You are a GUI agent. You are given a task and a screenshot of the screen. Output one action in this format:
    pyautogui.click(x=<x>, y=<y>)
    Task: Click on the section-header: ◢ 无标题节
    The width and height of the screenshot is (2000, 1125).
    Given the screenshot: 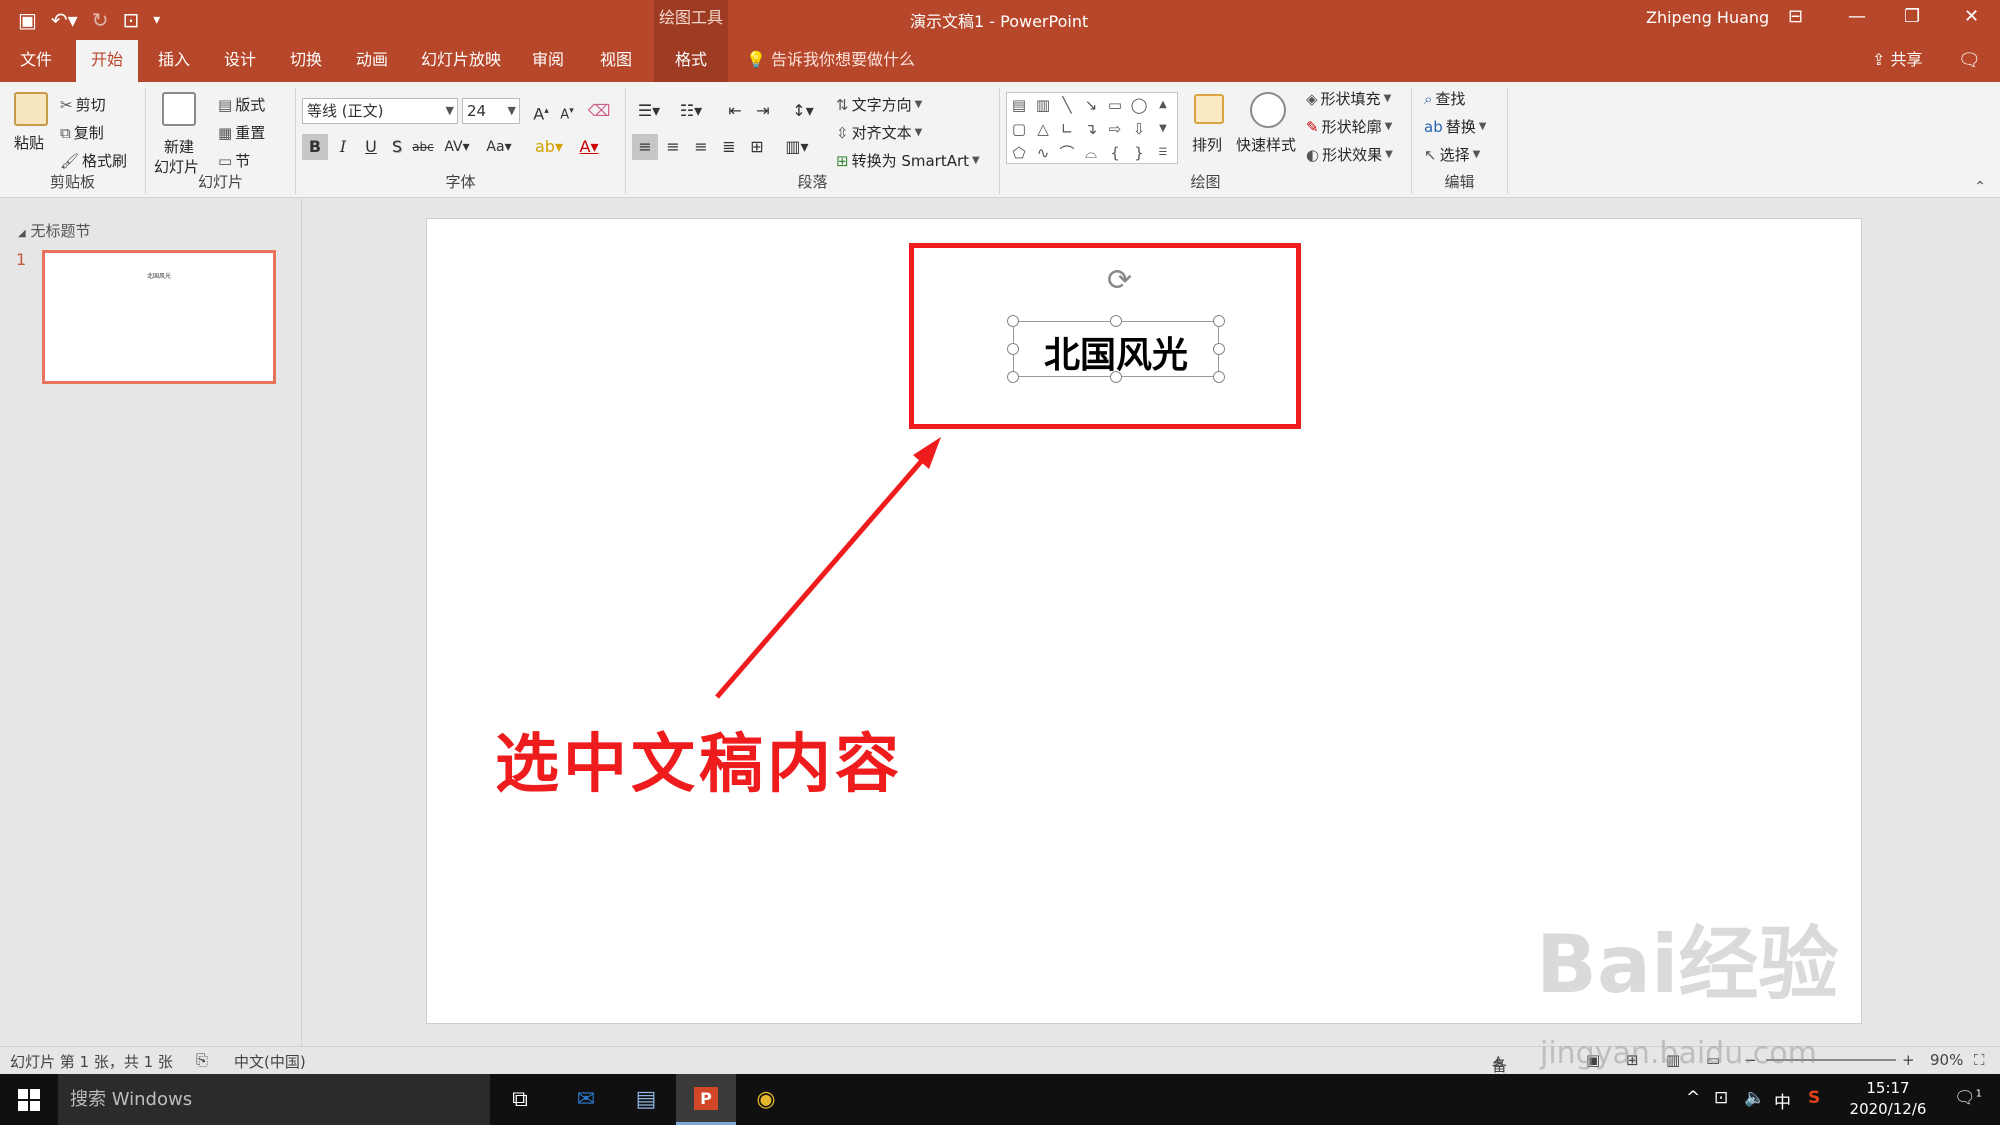 What is the action you would take?
    pyautogui.click(x=54, y=230)
    